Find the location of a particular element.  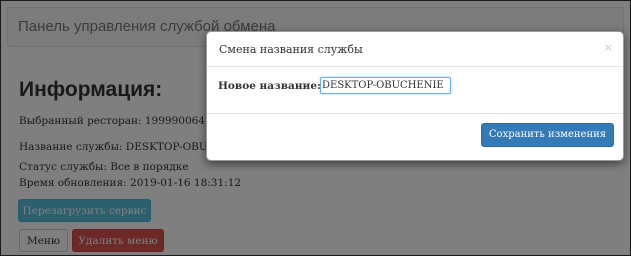

save-changes-button: Сохранить изменения is located at coordinates (547, 135).